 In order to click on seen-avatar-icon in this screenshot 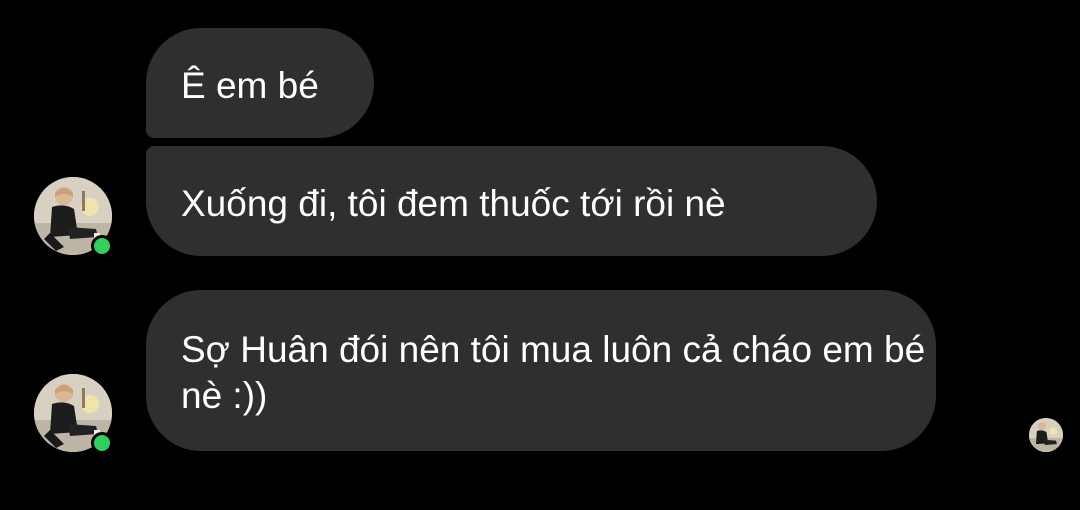, I will do `click(1046, 435)`.